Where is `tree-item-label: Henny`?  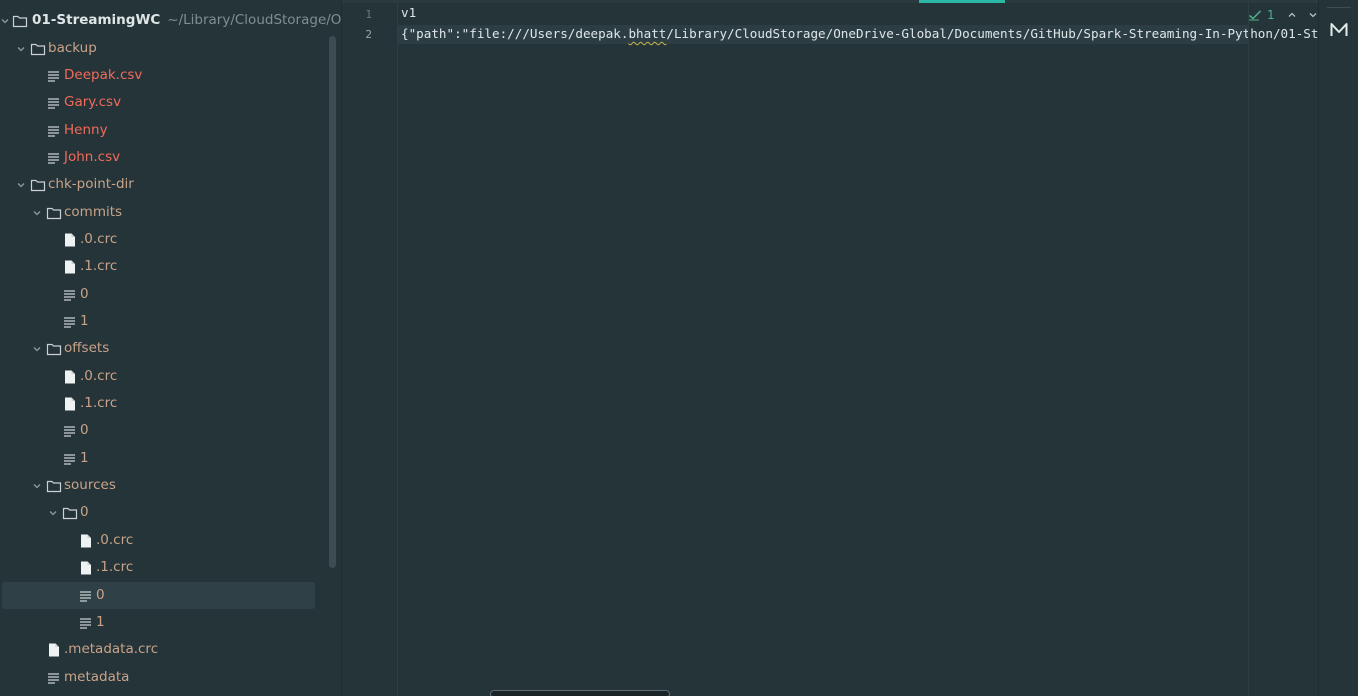
tree-item-label: Henny is located at coordinates (86, 129).